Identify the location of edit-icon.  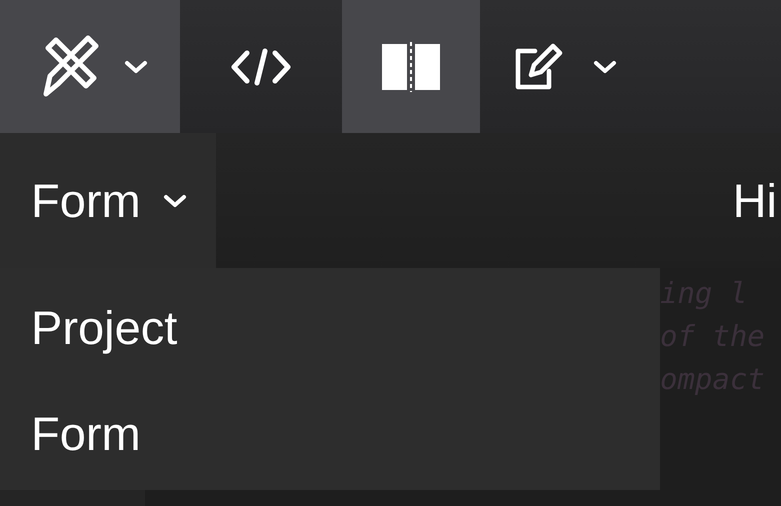
(538, 66).